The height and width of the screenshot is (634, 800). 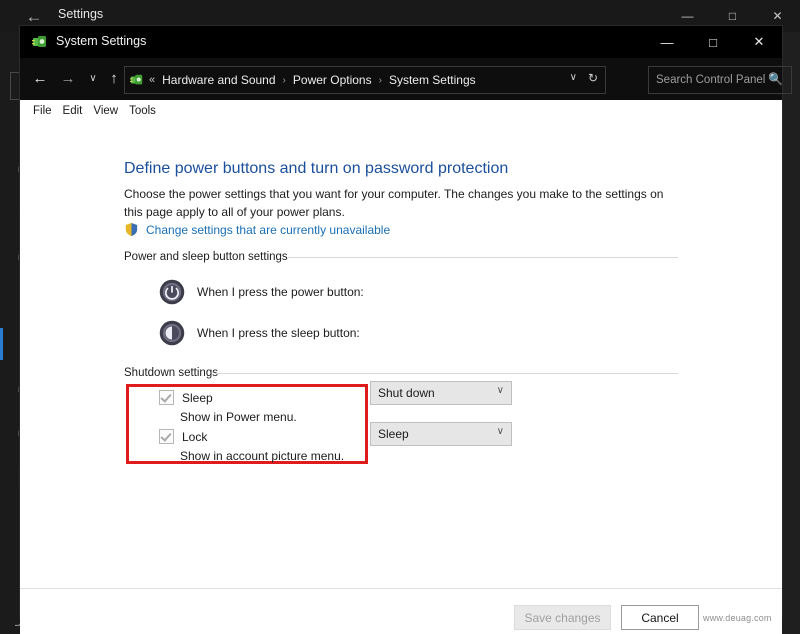 What do you see at coordinates (278, 333) in the screenshot?
I see `sleep-button-setting-label: When I press the sleep button:` at bounding box center [278, 333].